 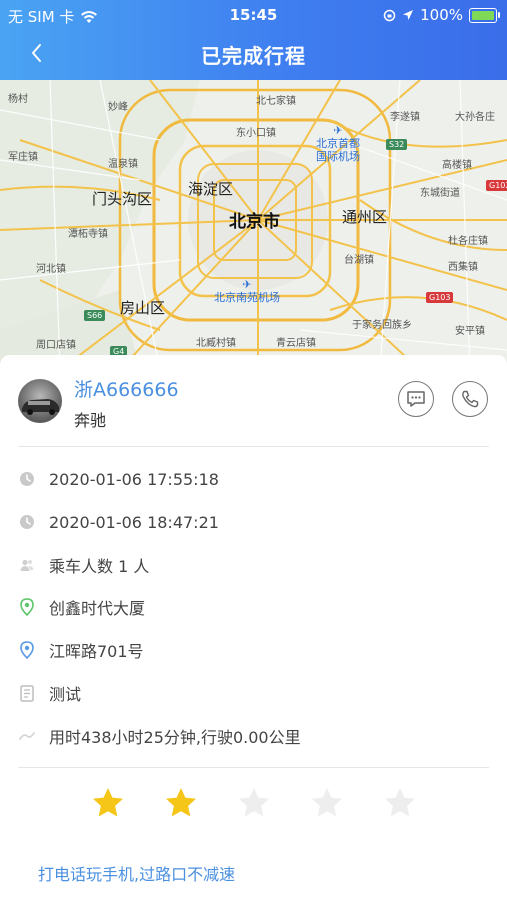 I want to click on plate-number: 浙A666666, so click(x=126, y=390).